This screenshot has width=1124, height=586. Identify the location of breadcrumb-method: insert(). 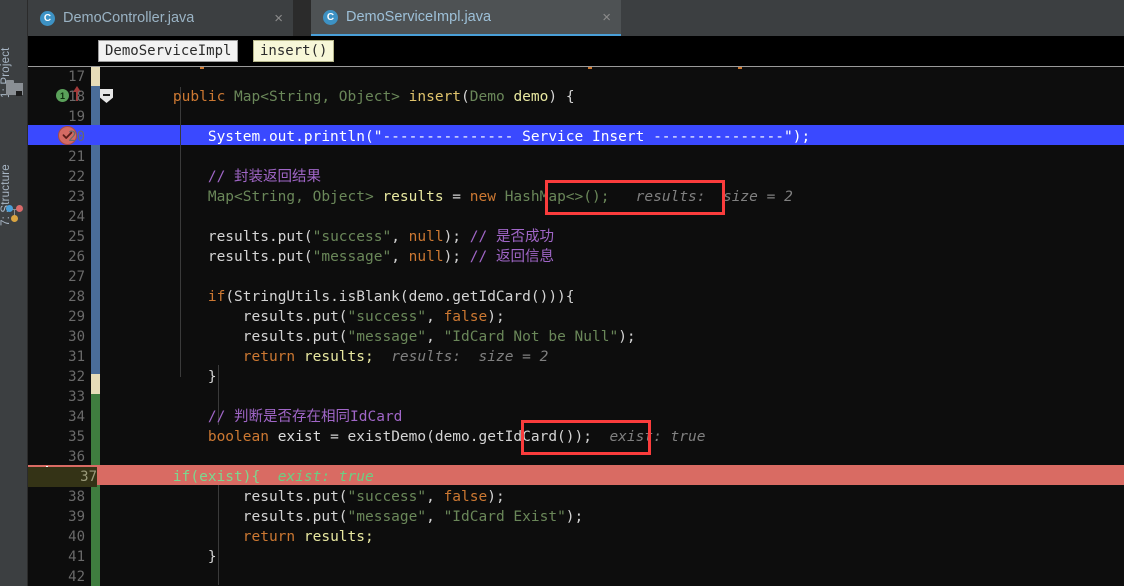
(294, 51).